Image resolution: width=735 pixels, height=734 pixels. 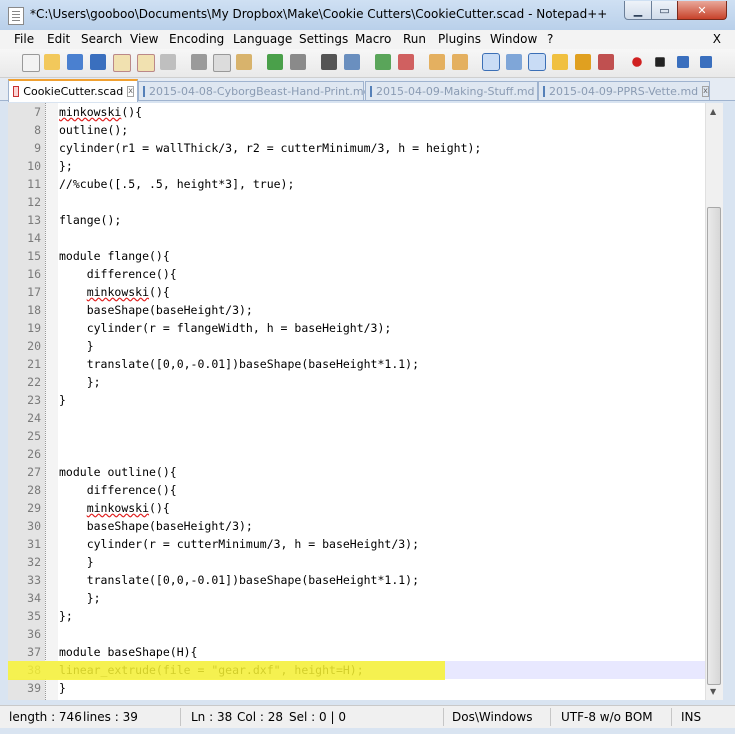 What do you see at coordinates (717, 39) in the screenshot?
I see `close-document-button: X` at bounding box center [717, 39].